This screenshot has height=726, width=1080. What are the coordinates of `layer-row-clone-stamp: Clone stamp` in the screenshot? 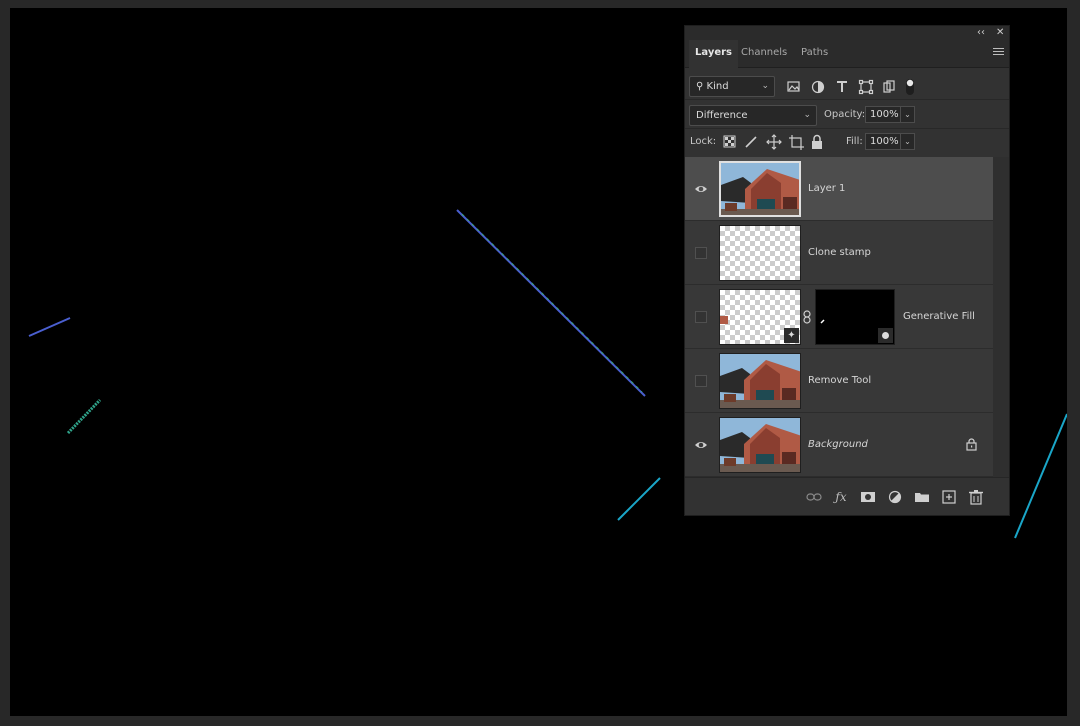 It's located at (839, 253).